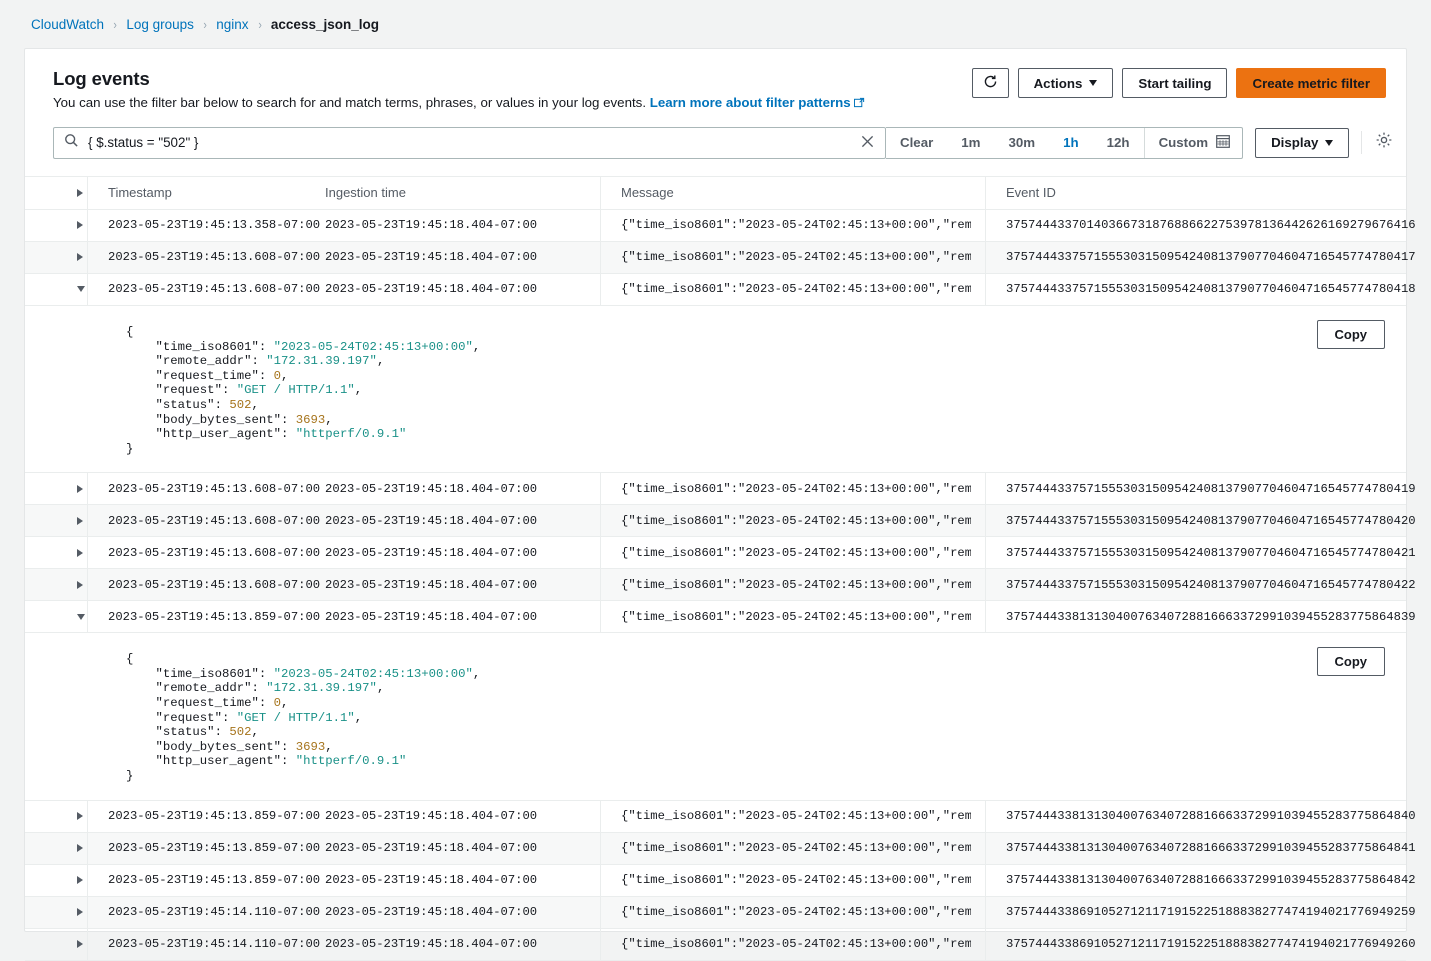 The image size is (1431, 961). What do you see at coordinates (750, 102) in the screenshot?
I see `learn-more-link: Learn more about filter patterns` at bounding box center [750, 102].